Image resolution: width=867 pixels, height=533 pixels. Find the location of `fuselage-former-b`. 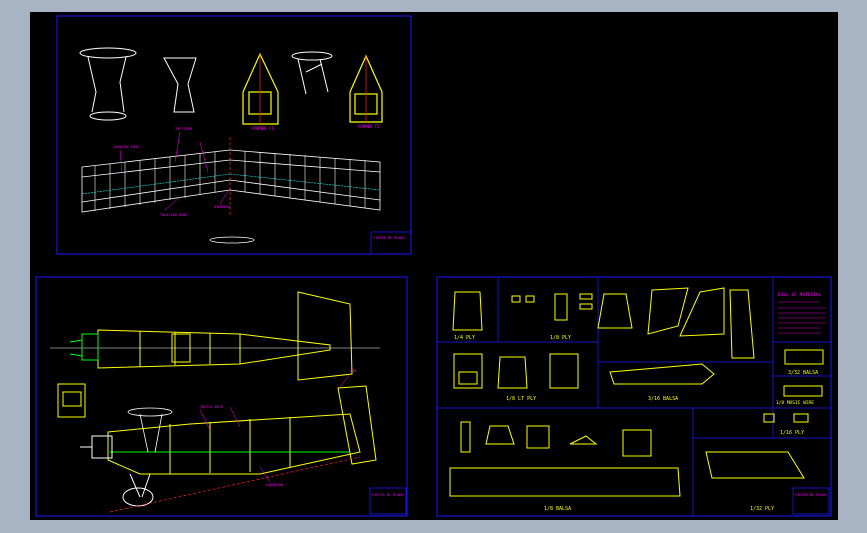

fuselage-former-b is located at coordinates (366, 88).